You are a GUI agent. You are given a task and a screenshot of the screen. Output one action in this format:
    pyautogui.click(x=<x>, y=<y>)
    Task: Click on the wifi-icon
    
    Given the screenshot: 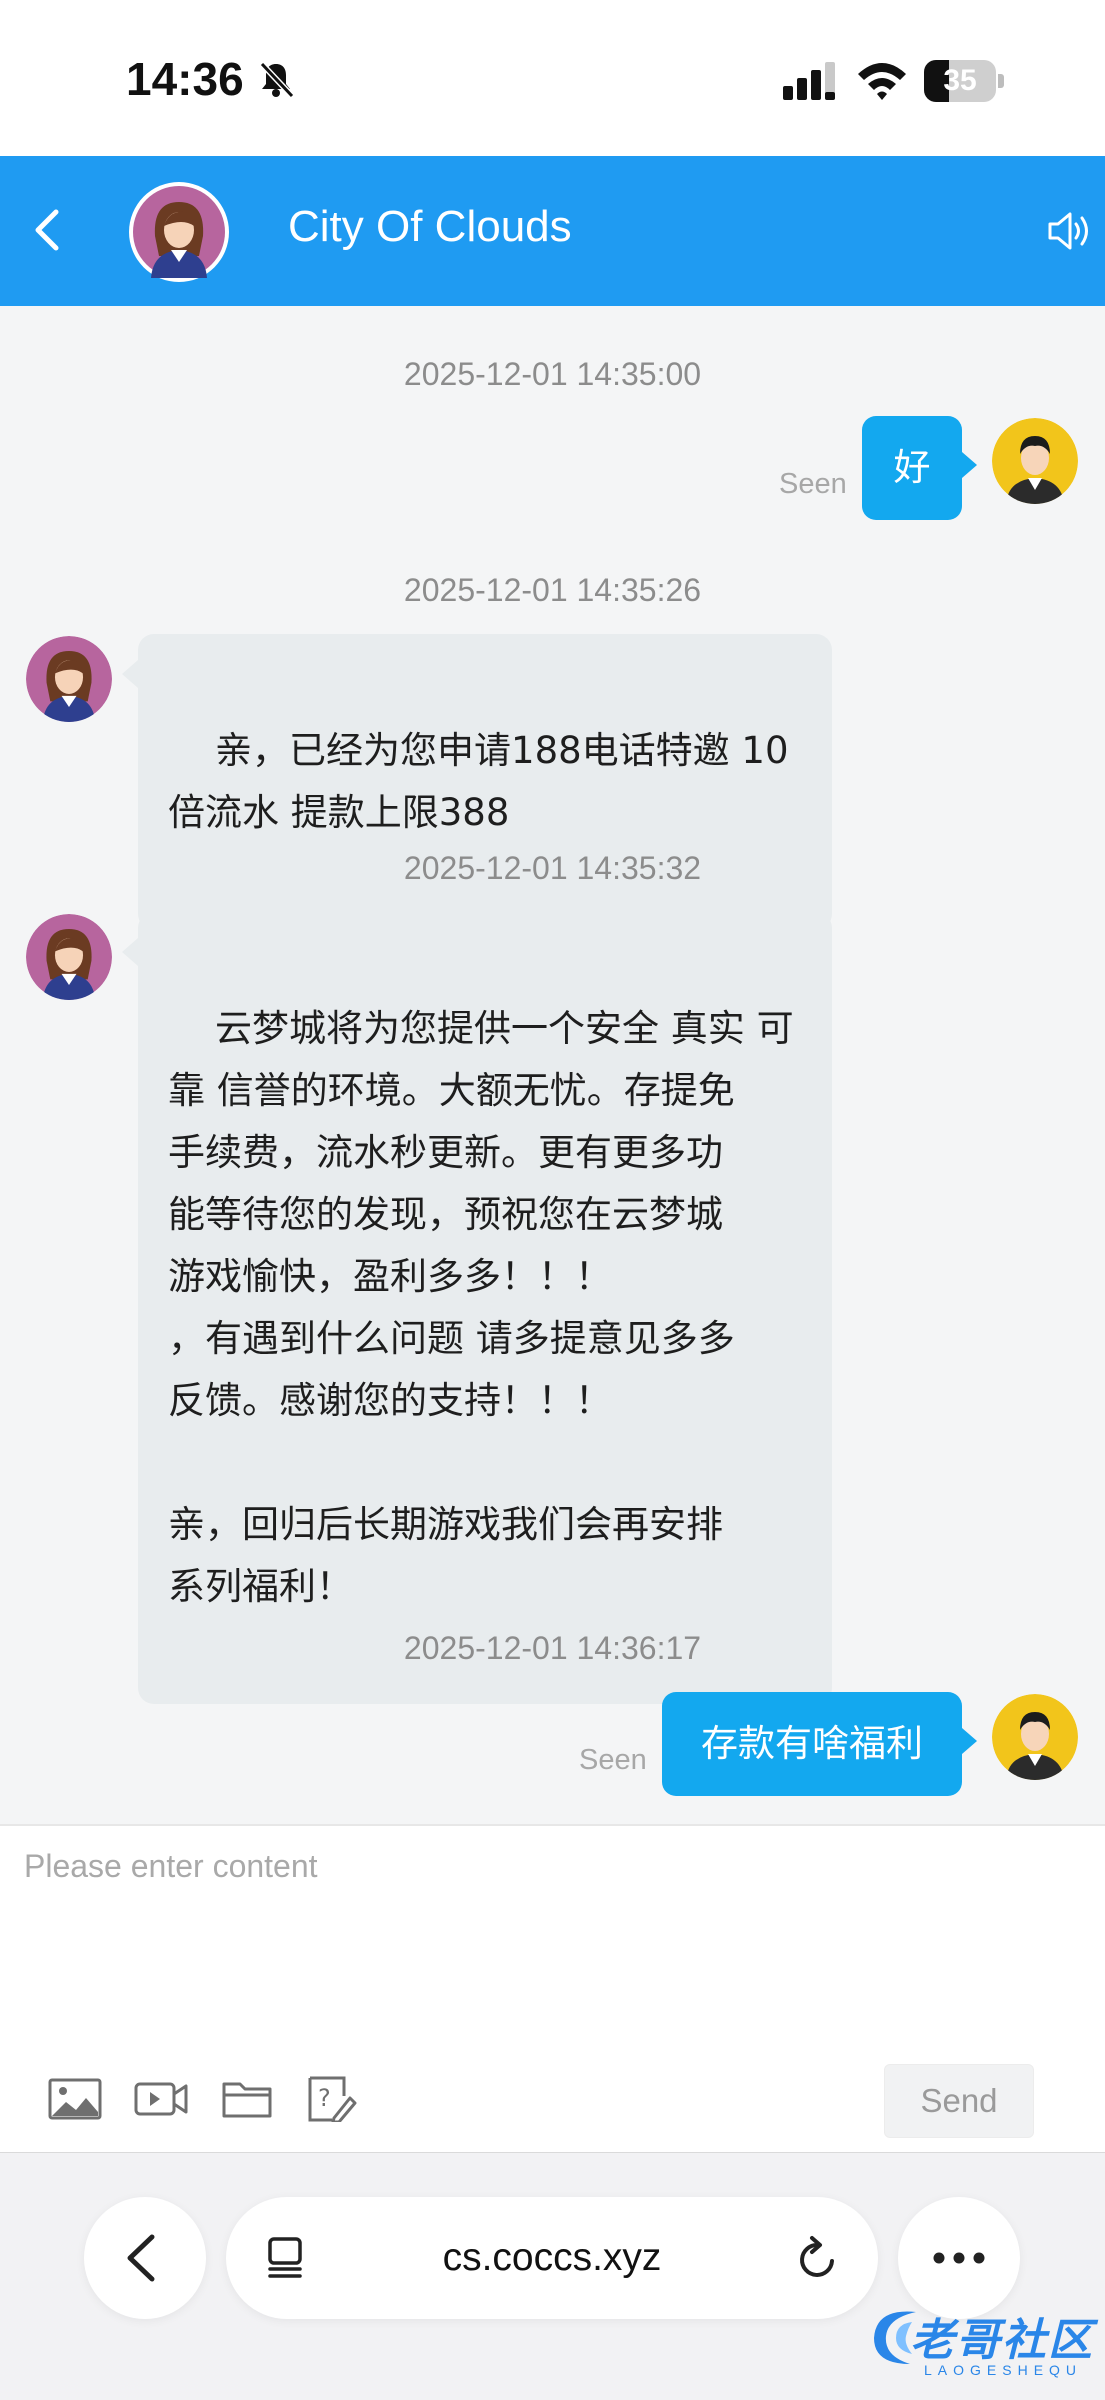 What is the action you would take?
    pyautogui.click(x=882, y=81)
    